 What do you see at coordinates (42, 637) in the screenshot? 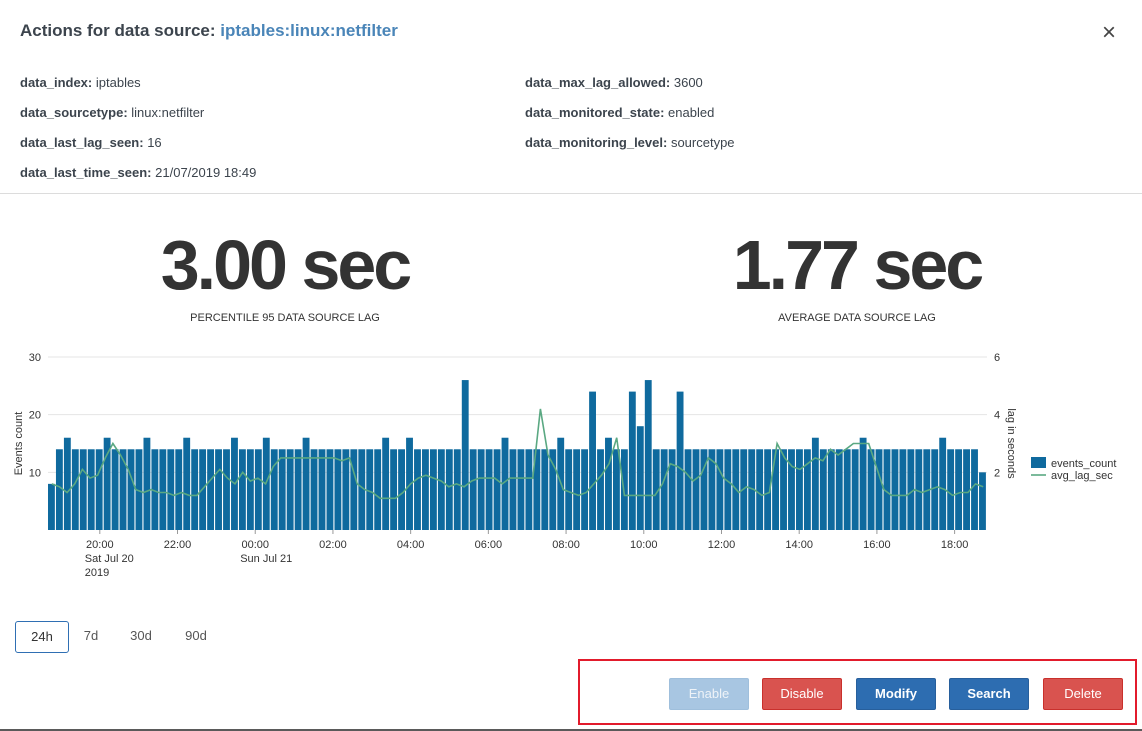
I see `tab-24h: 24h` at bounding box center [42, 637].